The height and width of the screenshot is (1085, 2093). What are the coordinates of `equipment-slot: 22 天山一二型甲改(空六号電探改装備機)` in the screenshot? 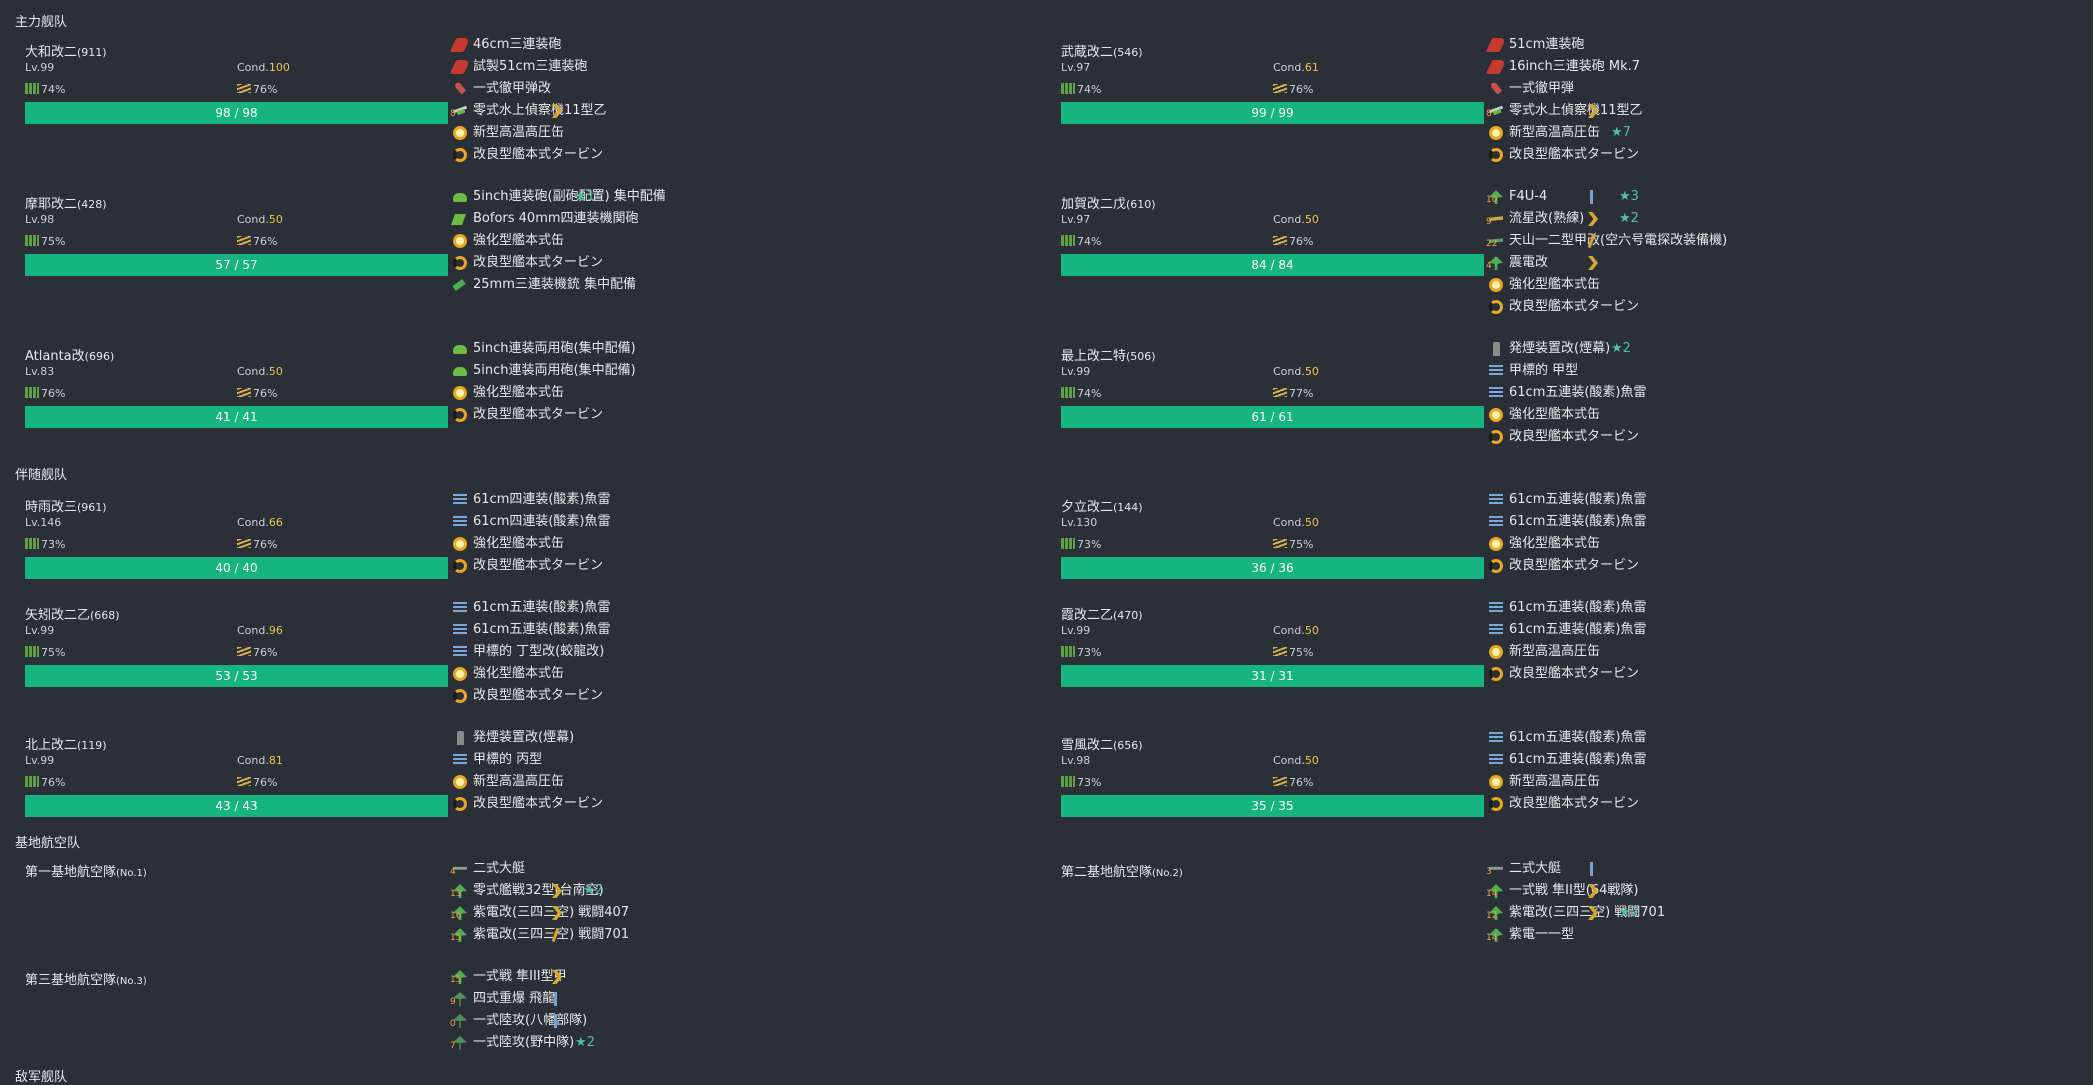 It's located at (1787, 241).